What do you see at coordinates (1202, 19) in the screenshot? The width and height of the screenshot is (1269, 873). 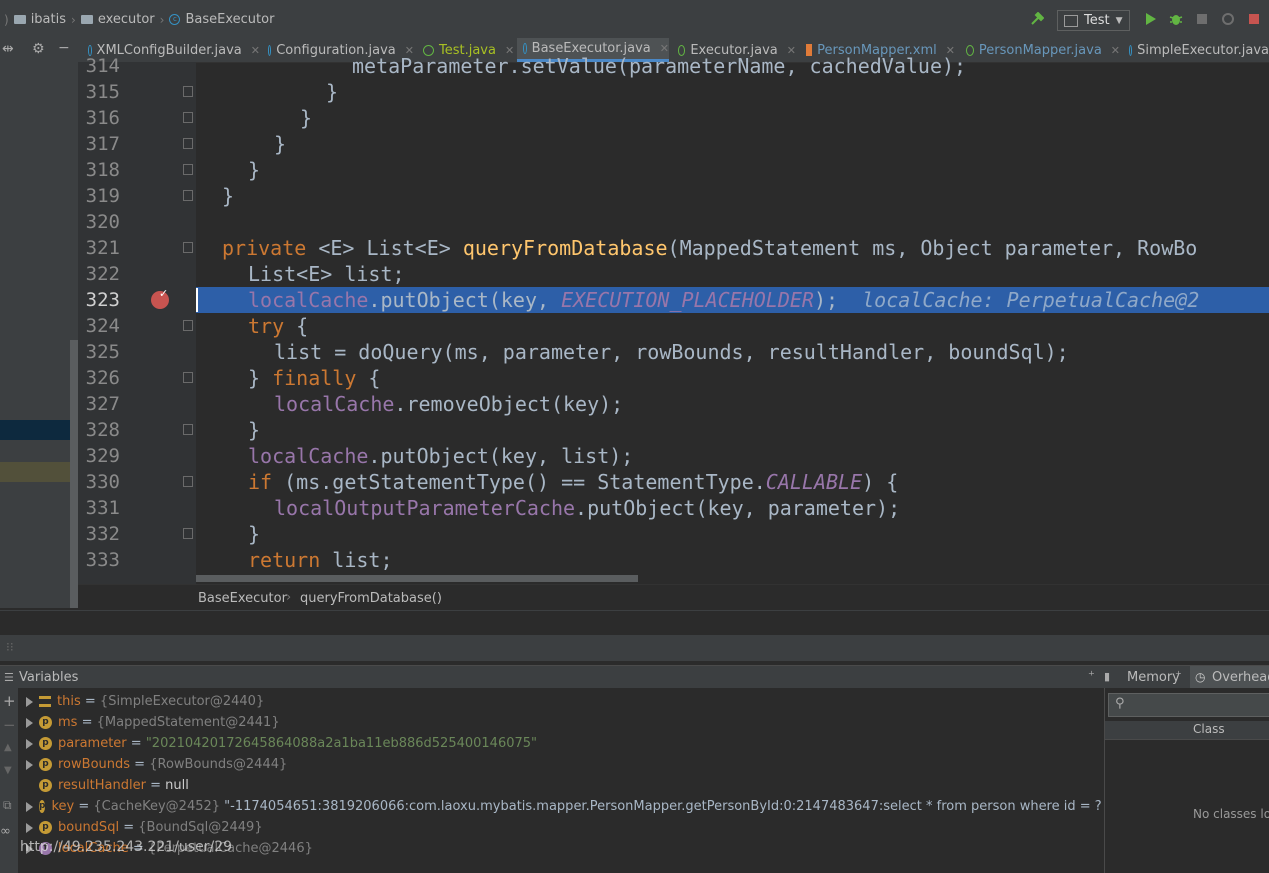 I see `coverage-icon` at bounding box center [1202, 19].